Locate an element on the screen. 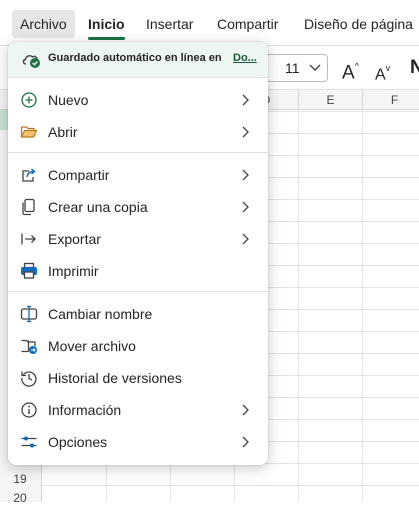  menu-item-label: Nuevo is located at coordinates (68, 100).